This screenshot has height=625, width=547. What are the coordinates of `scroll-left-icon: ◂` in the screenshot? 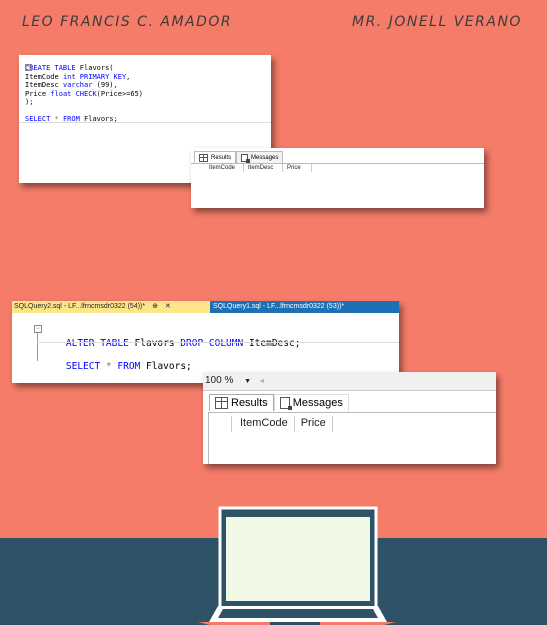 It's located at (262, 380).